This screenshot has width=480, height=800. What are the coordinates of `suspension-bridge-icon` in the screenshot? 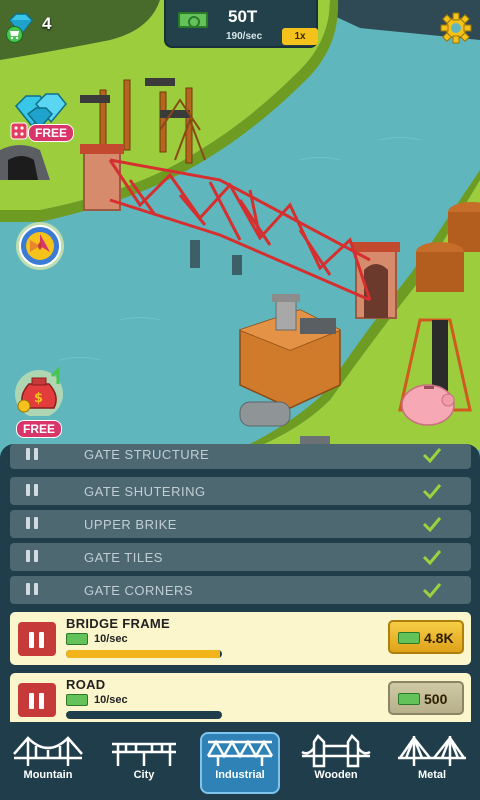 It's located at (48, 751).